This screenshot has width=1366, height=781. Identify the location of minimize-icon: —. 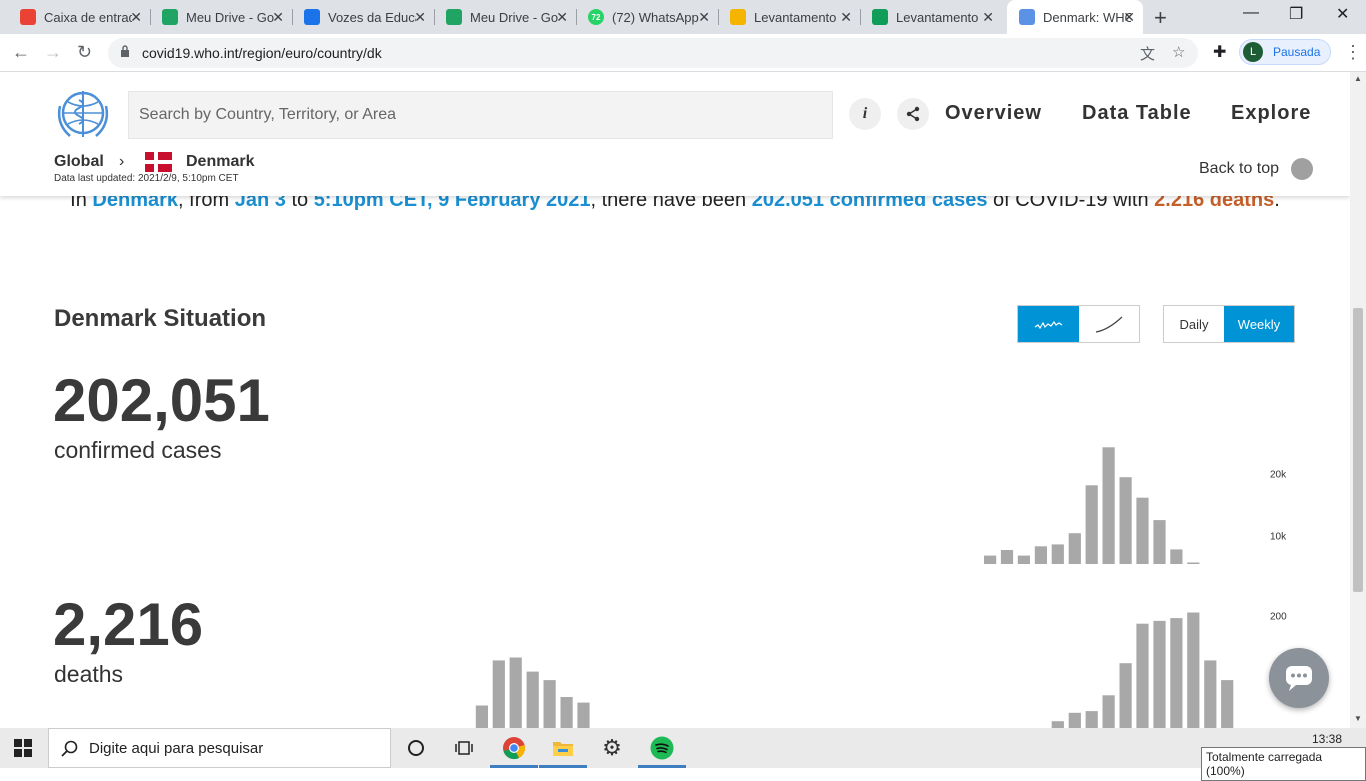
(1251, 13).